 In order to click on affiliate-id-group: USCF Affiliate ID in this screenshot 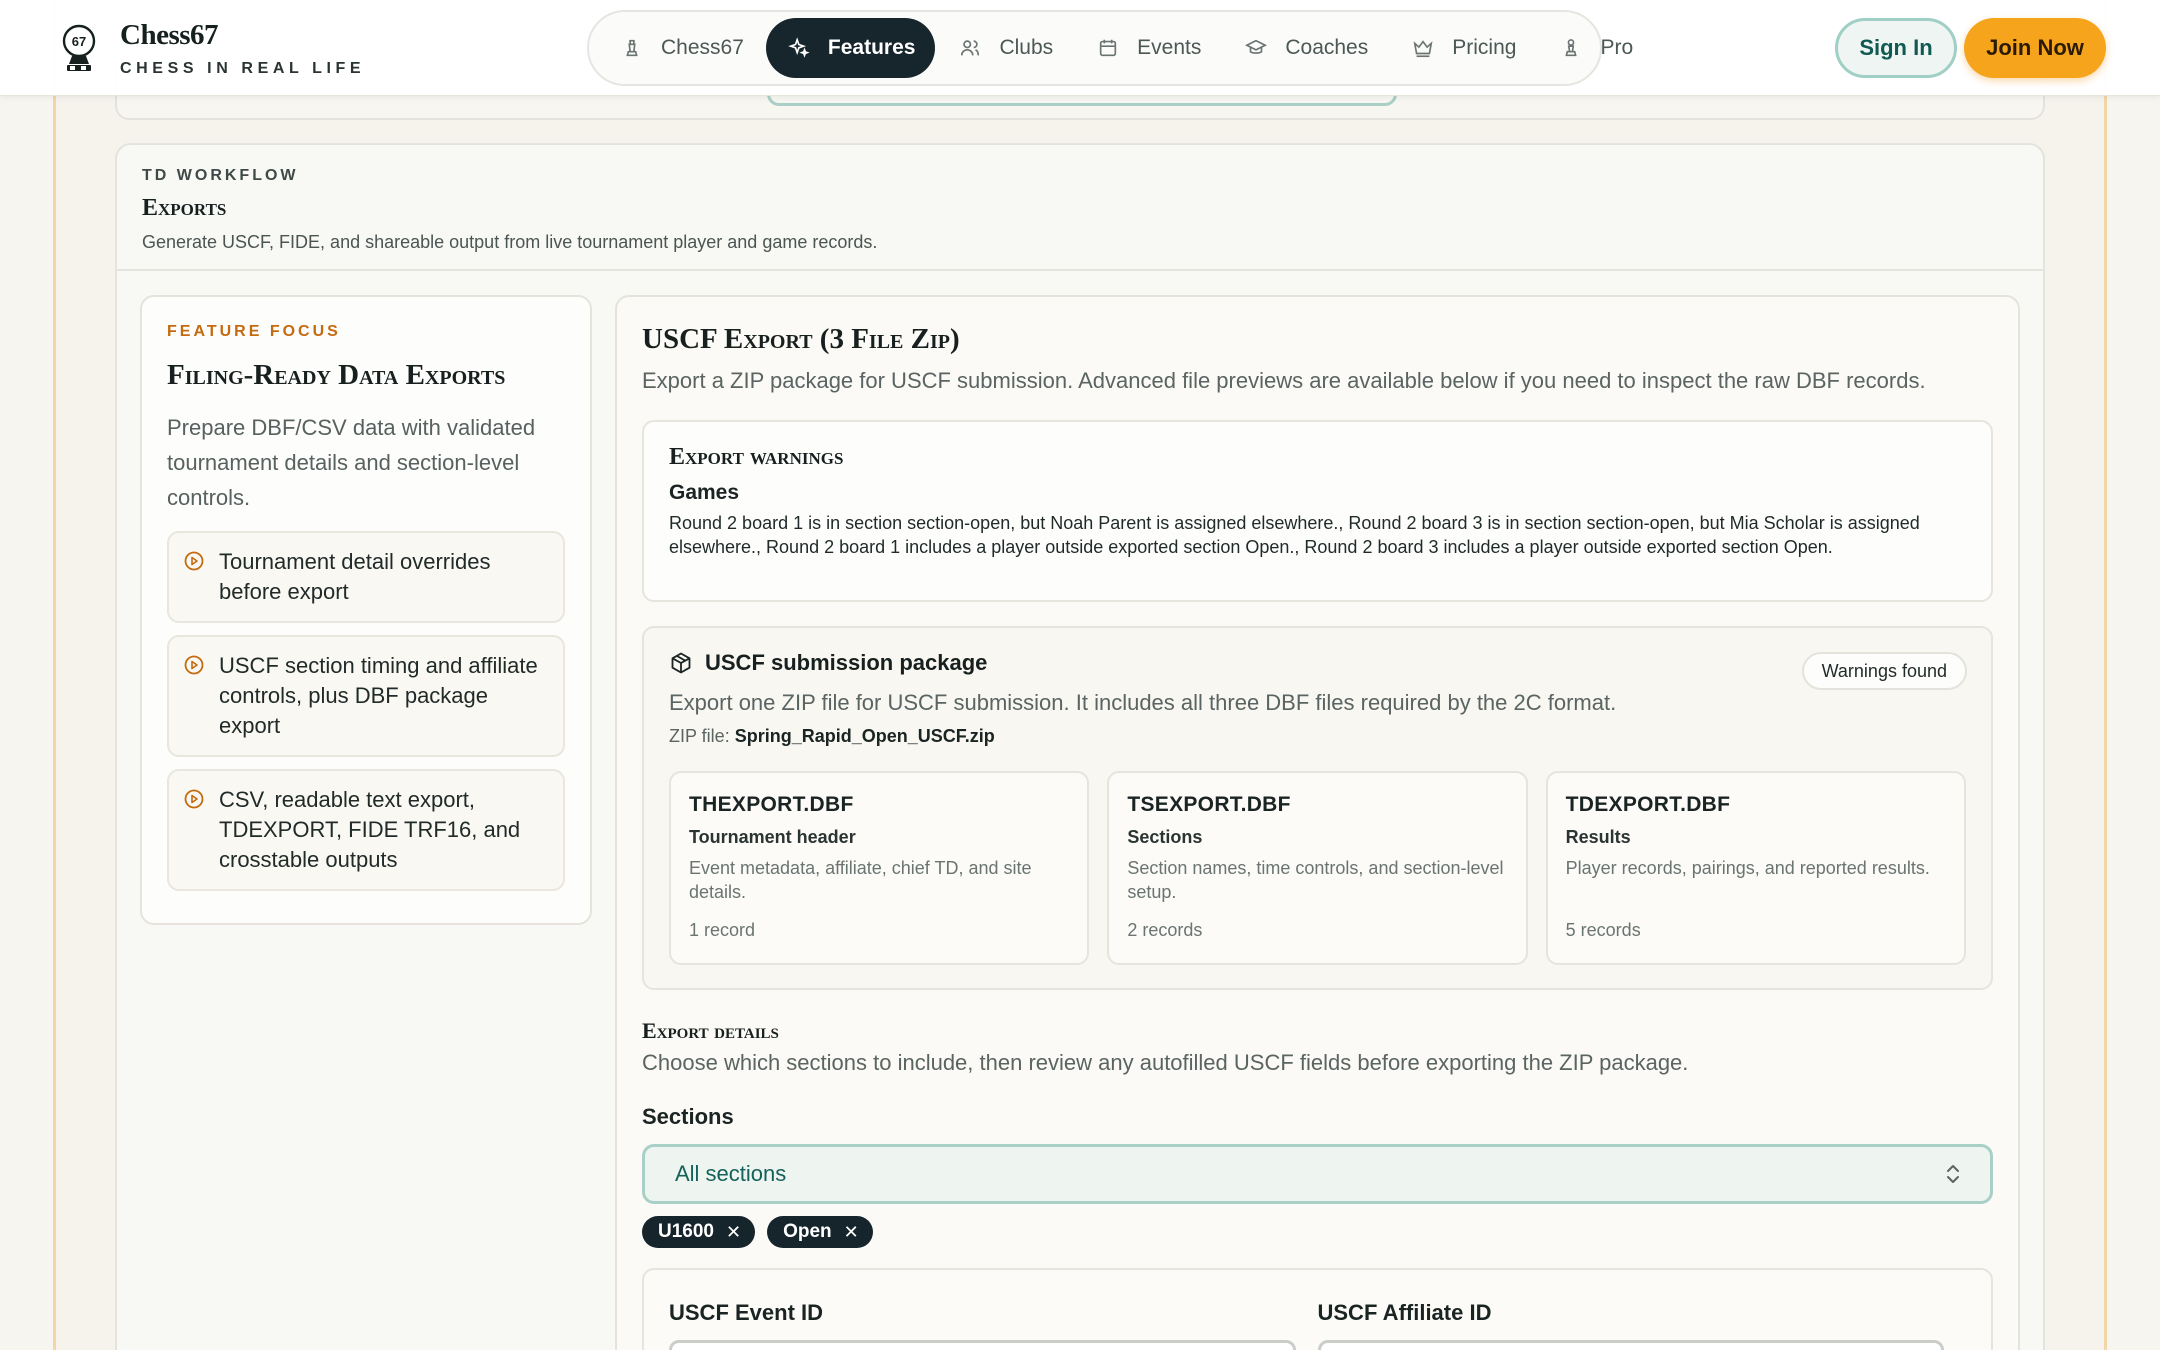, I will do `click(1630, 1325)`.